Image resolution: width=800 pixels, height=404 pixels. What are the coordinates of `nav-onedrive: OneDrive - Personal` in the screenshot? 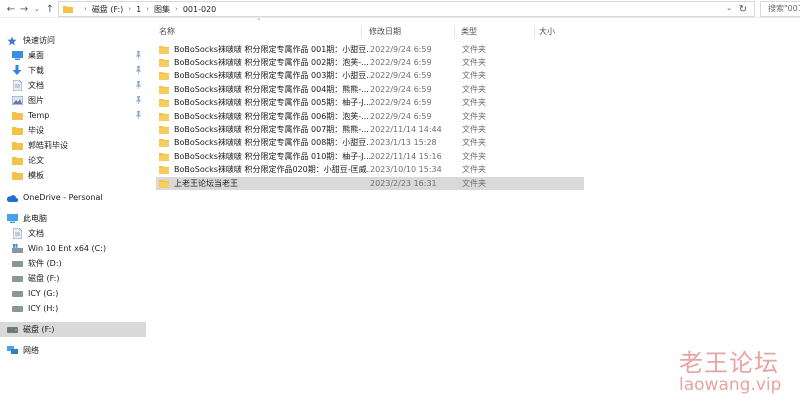 It's located at (73, 197).